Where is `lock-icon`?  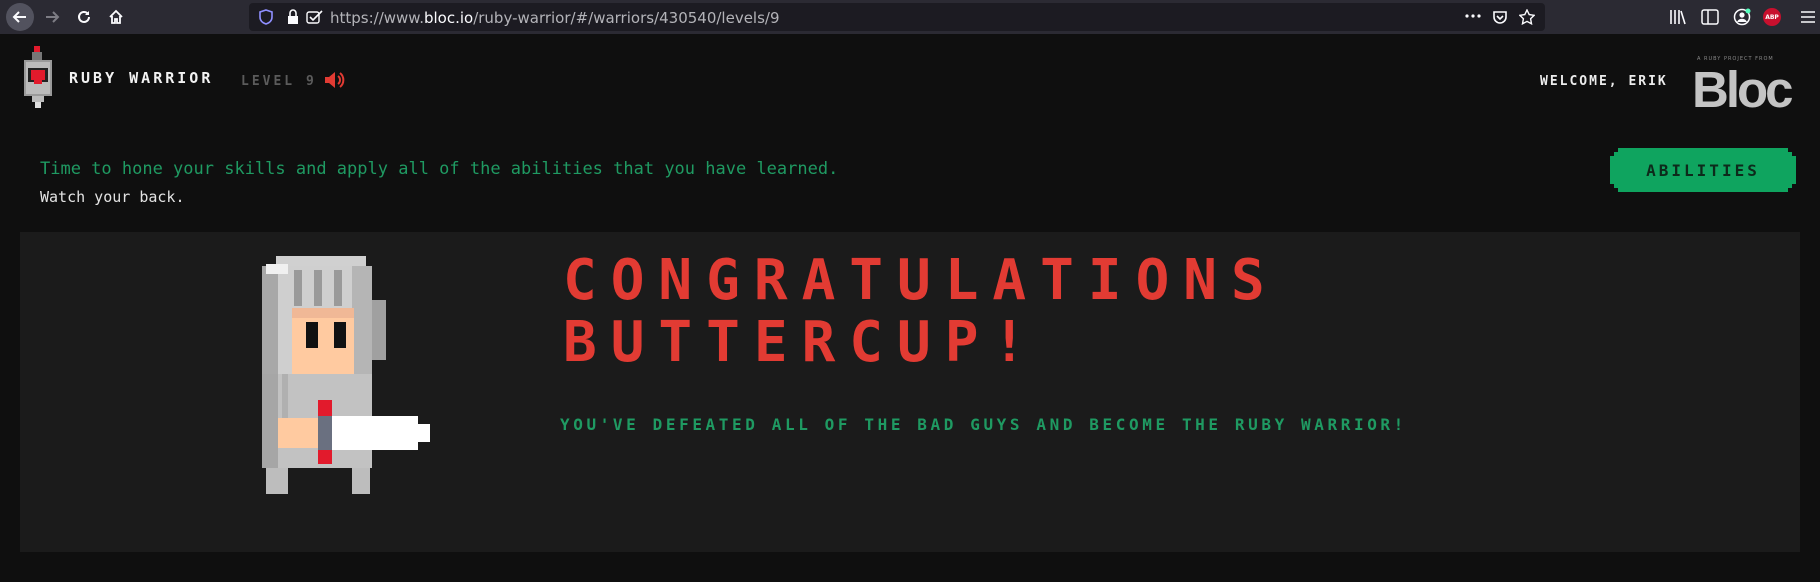
lock-icon is located at coordinates (293, 17).